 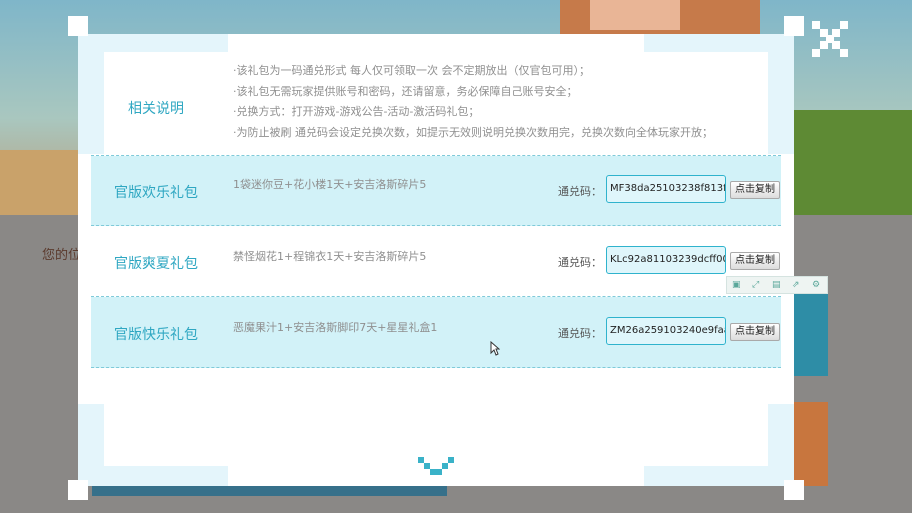 What do you see at coordinates (811, 444) in the screenshot?
I see `background-tile-orange` at bounding box center [811, 444].